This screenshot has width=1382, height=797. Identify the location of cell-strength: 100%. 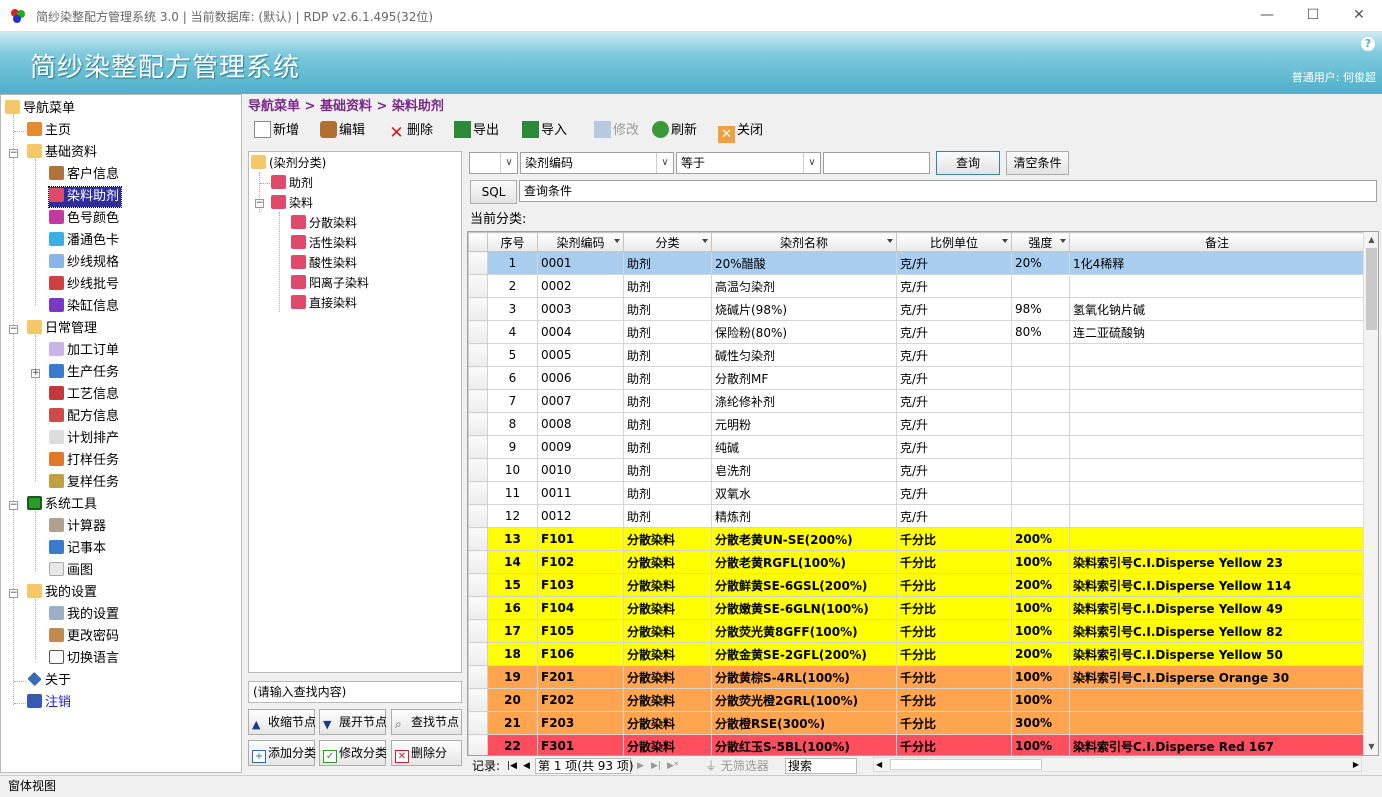
(1040, 700).